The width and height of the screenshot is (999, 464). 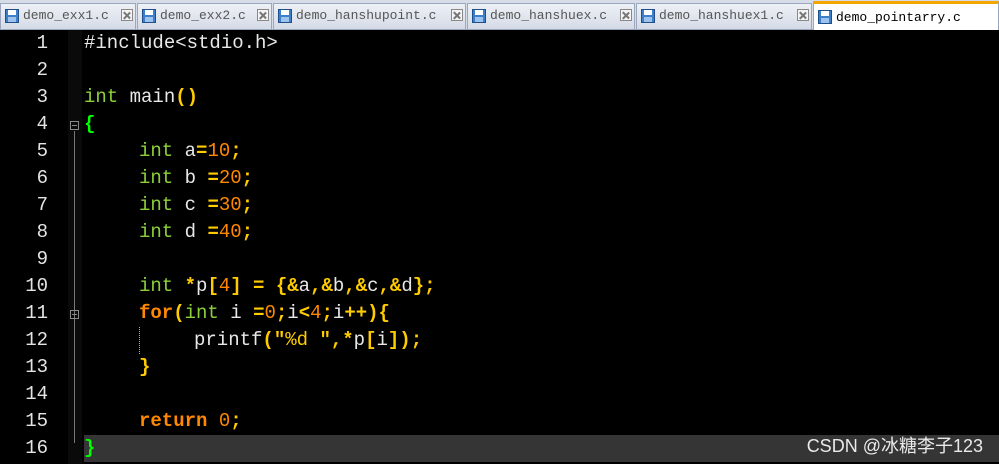 What do you see at coordinates (42, 70) in the screenshot?
I see `line-number: 2` at bounding box center [42, 70].